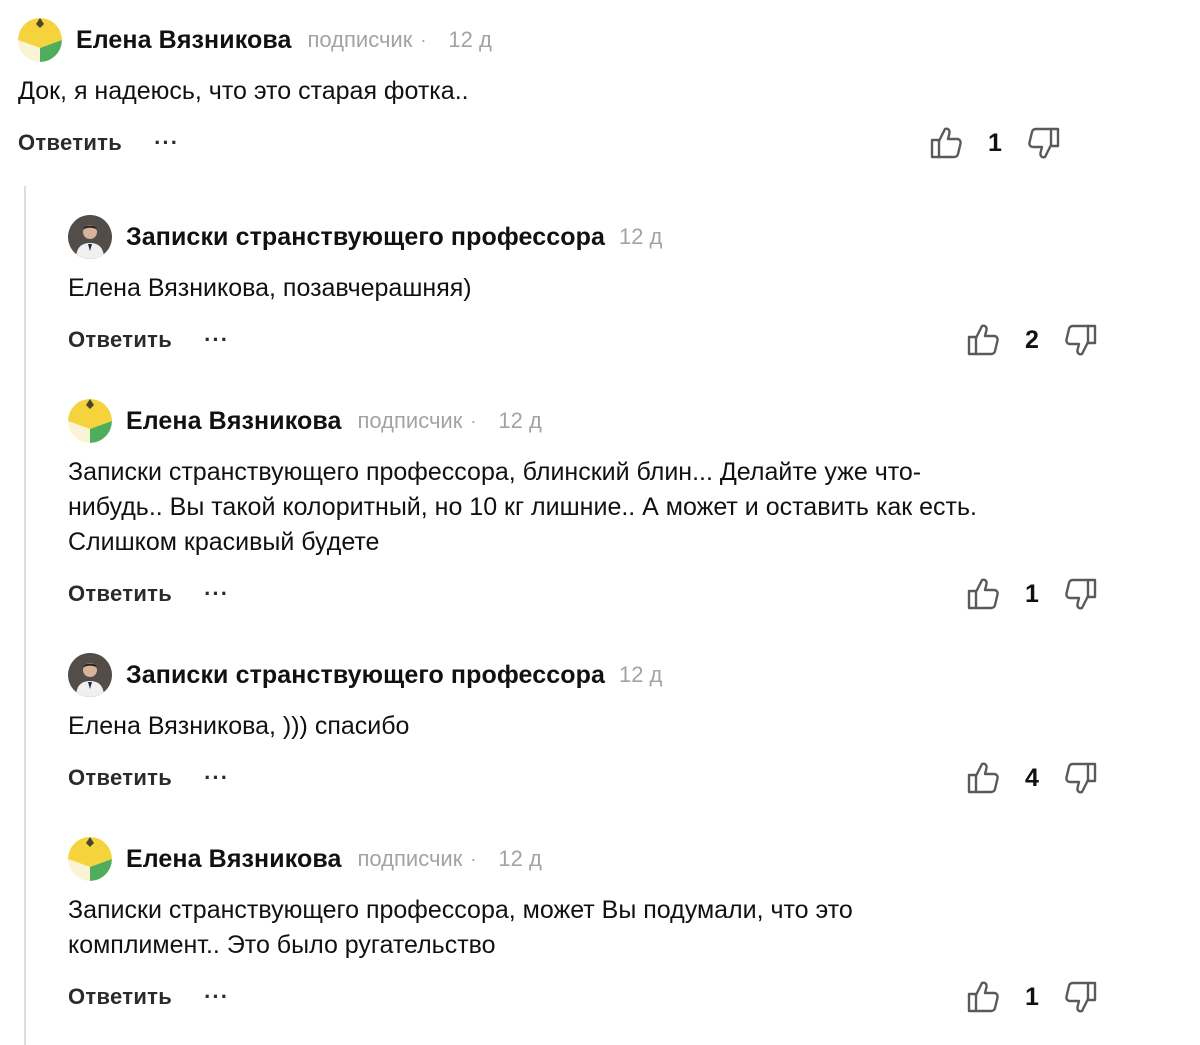 Image resolution: width=1200 pixels, height=1045 pixels. I want to click on vote-controls: 2, so click(1032, 340).